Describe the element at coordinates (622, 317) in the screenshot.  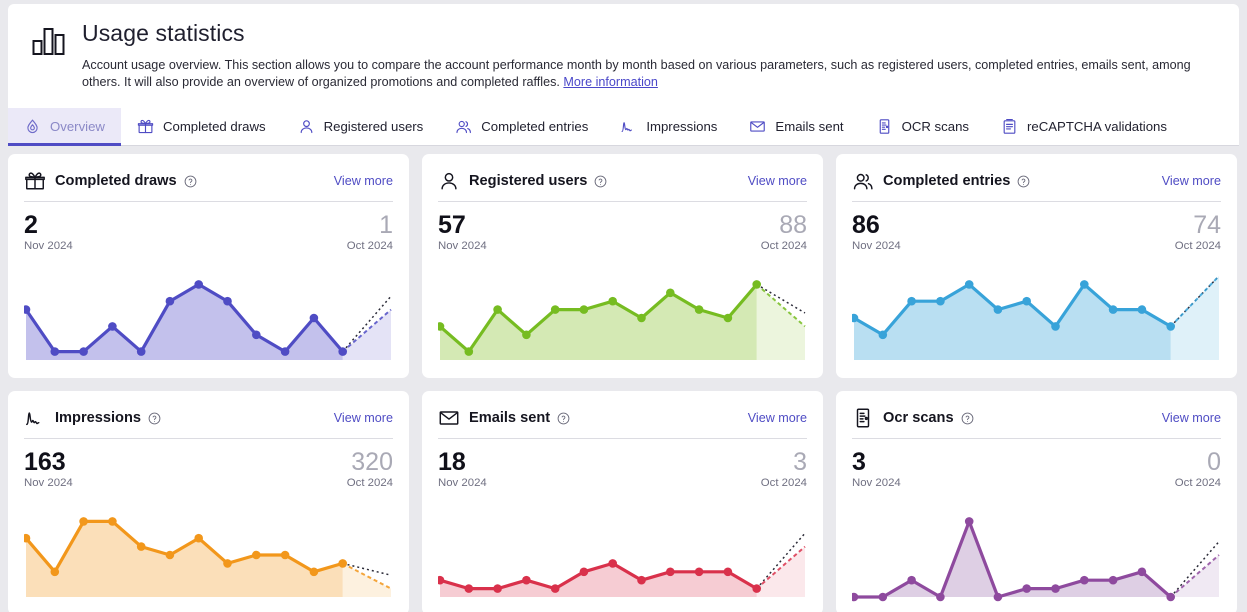
I see `sparkline-chart-registered-users` at that location.